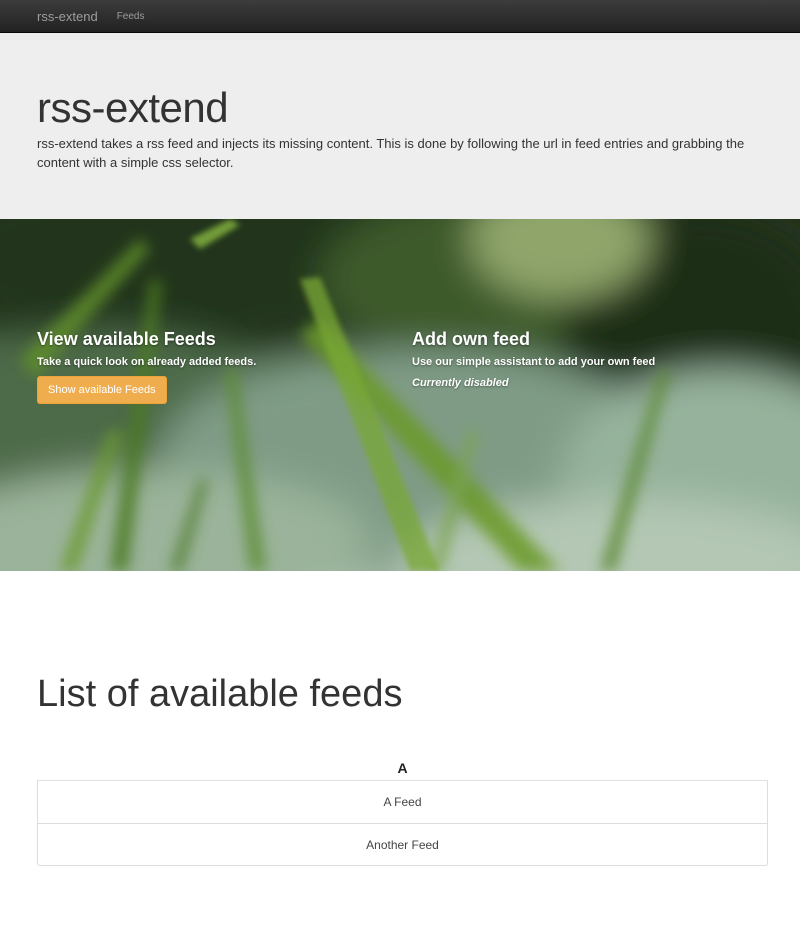  I want to click on feeds-list-title: List of available feeds, so click(220, 694).